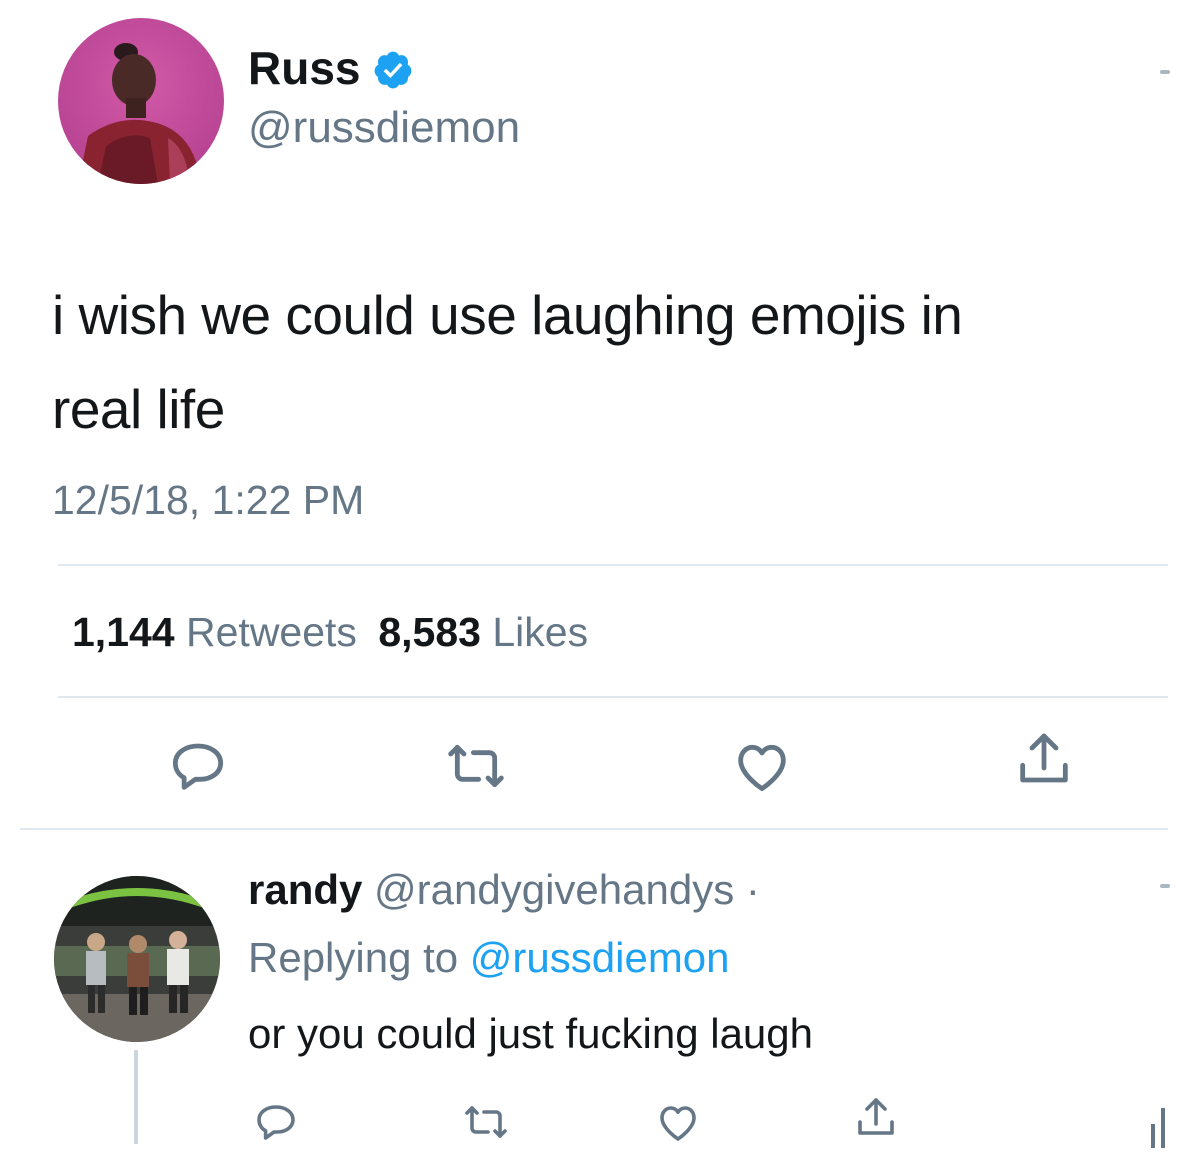  What do you see at coordinates (208, 500) in the screenshot?
I see `tweet-timestamp: 12/5/18, 1:22 PM` at bounding box center [208, 500].